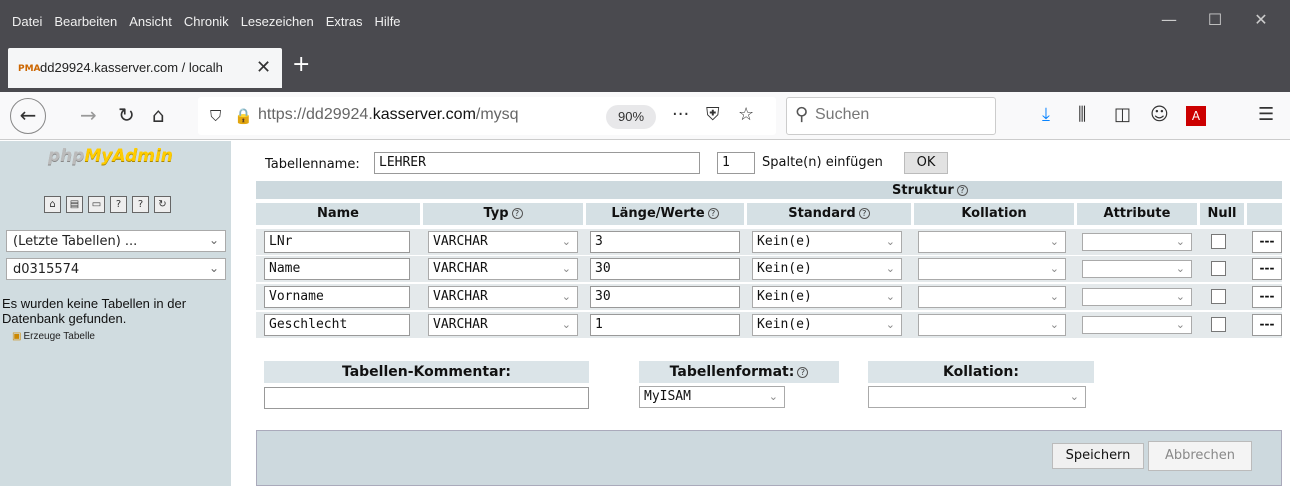 The image size is (1290, 486). What do you see at coordinates (337, 242) in the screenshot?
I see `column-name-input: LNr` at bounding box center [337, 242].